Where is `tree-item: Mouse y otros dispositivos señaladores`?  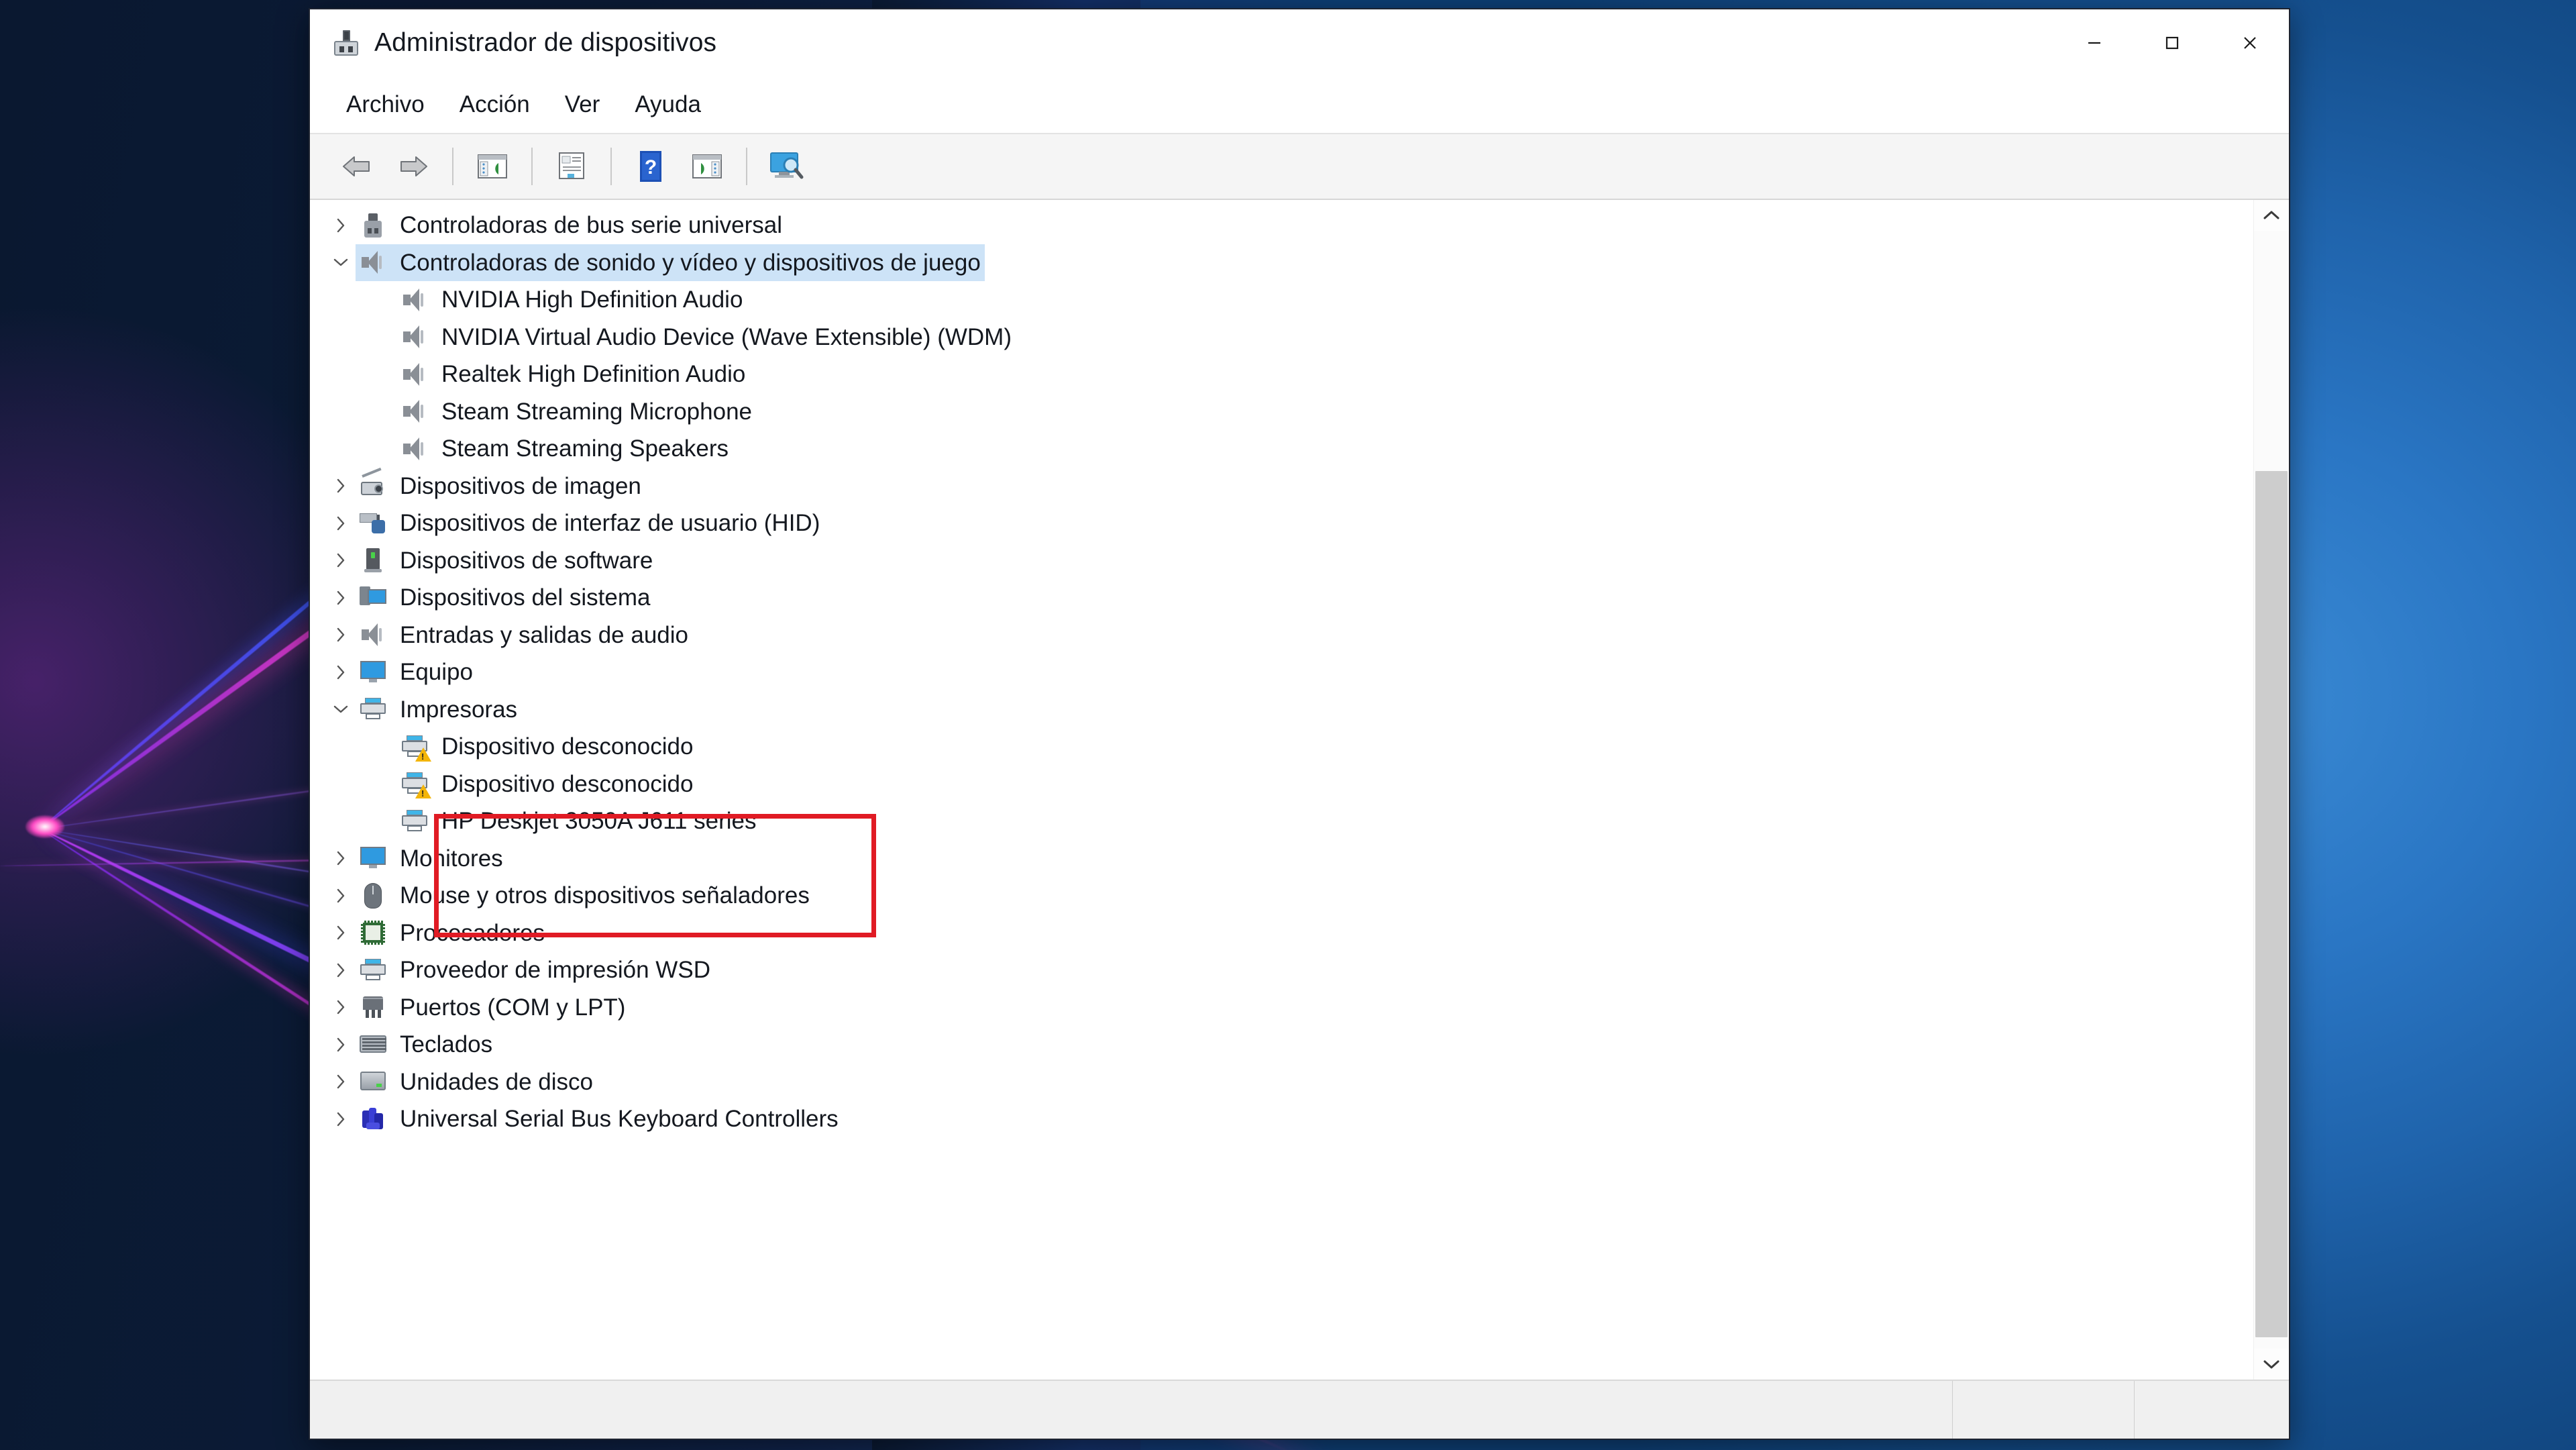 tree-item: Mouse y otros dispositivos señaladores is located at coordinates (1281, 896).